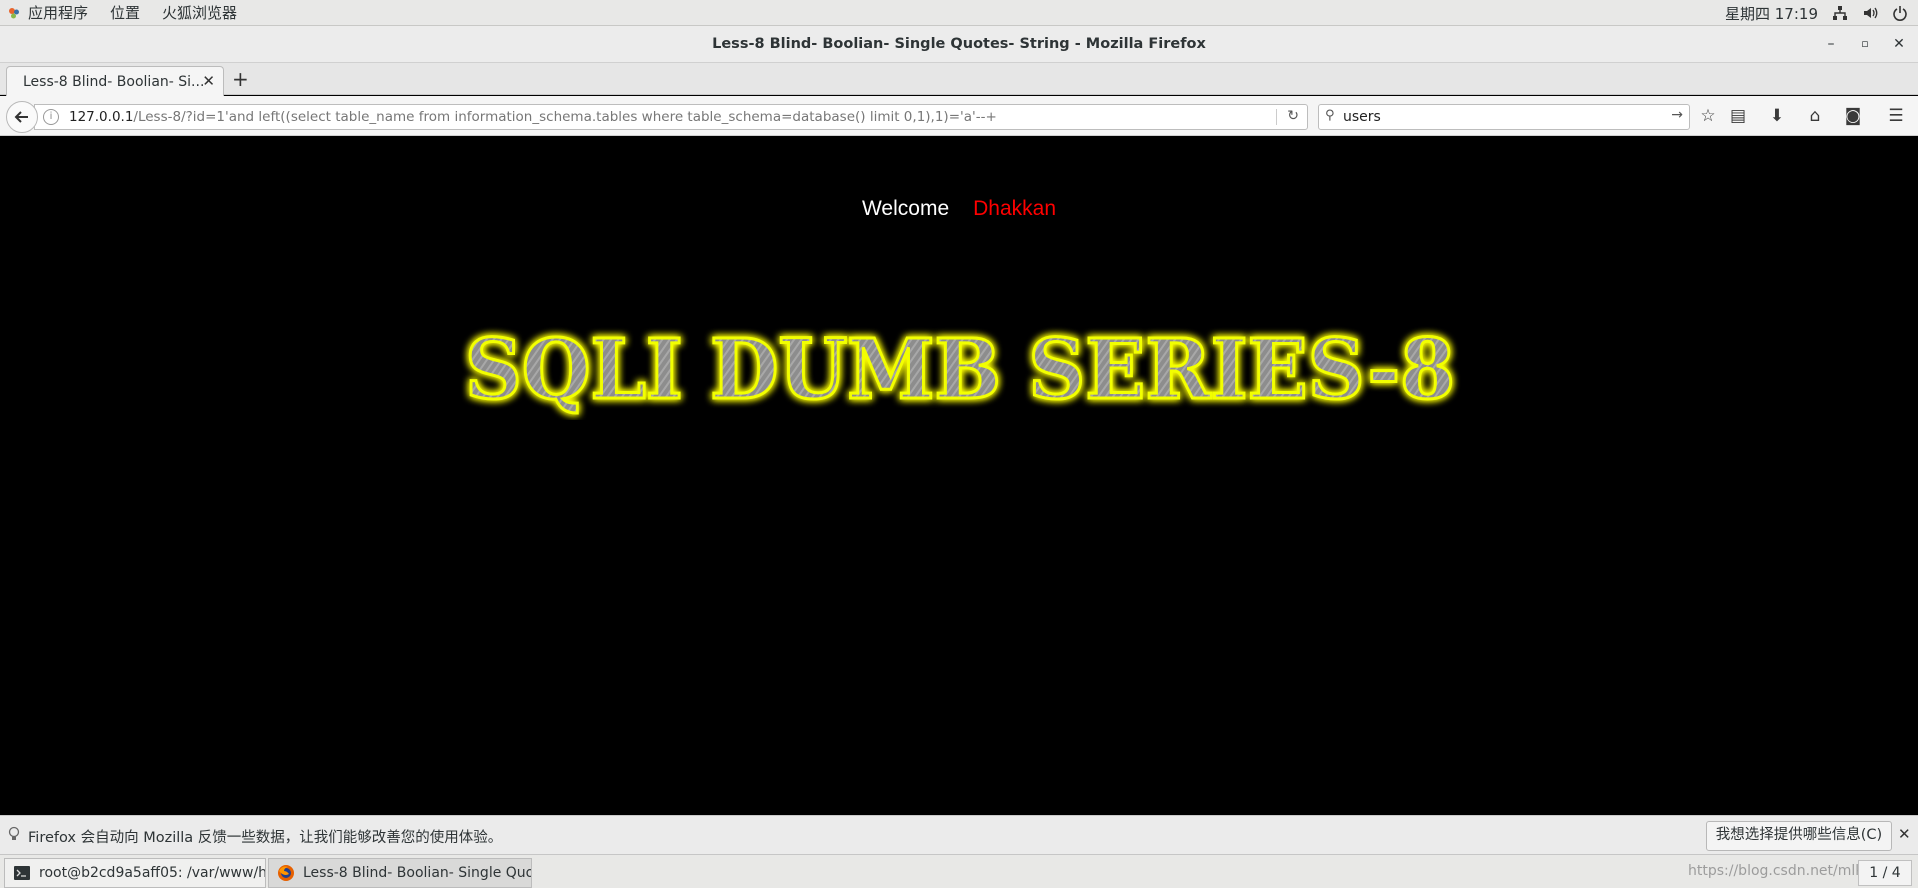 This screenshot has height=888, width=1918. What do you see at coordinates (959, 209) in the screenshot?
I see `welcome-line: Welcome Dhakkan` at bounding box center [959, 209].